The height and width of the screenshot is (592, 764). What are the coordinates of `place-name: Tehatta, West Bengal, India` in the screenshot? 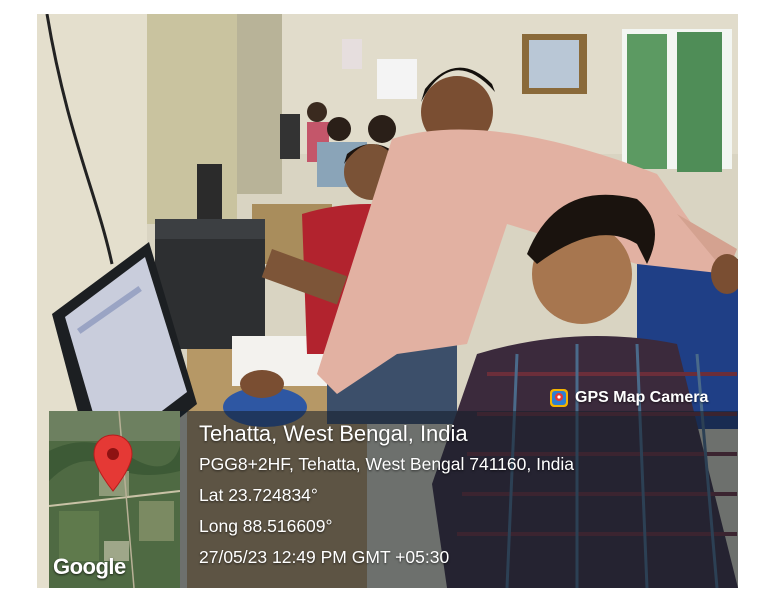 It's located at (333, 433).